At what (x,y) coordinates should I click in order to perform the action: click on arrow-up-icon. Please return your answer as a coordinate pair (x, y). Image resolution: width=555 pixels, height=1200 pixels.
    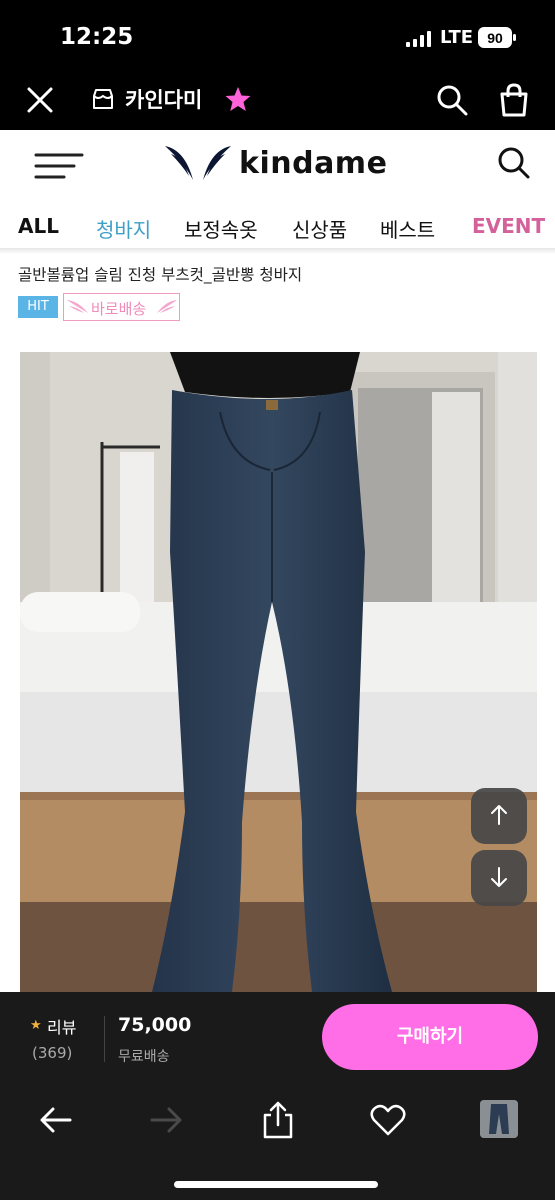
    Looking at the image, I should click on (499, 815).